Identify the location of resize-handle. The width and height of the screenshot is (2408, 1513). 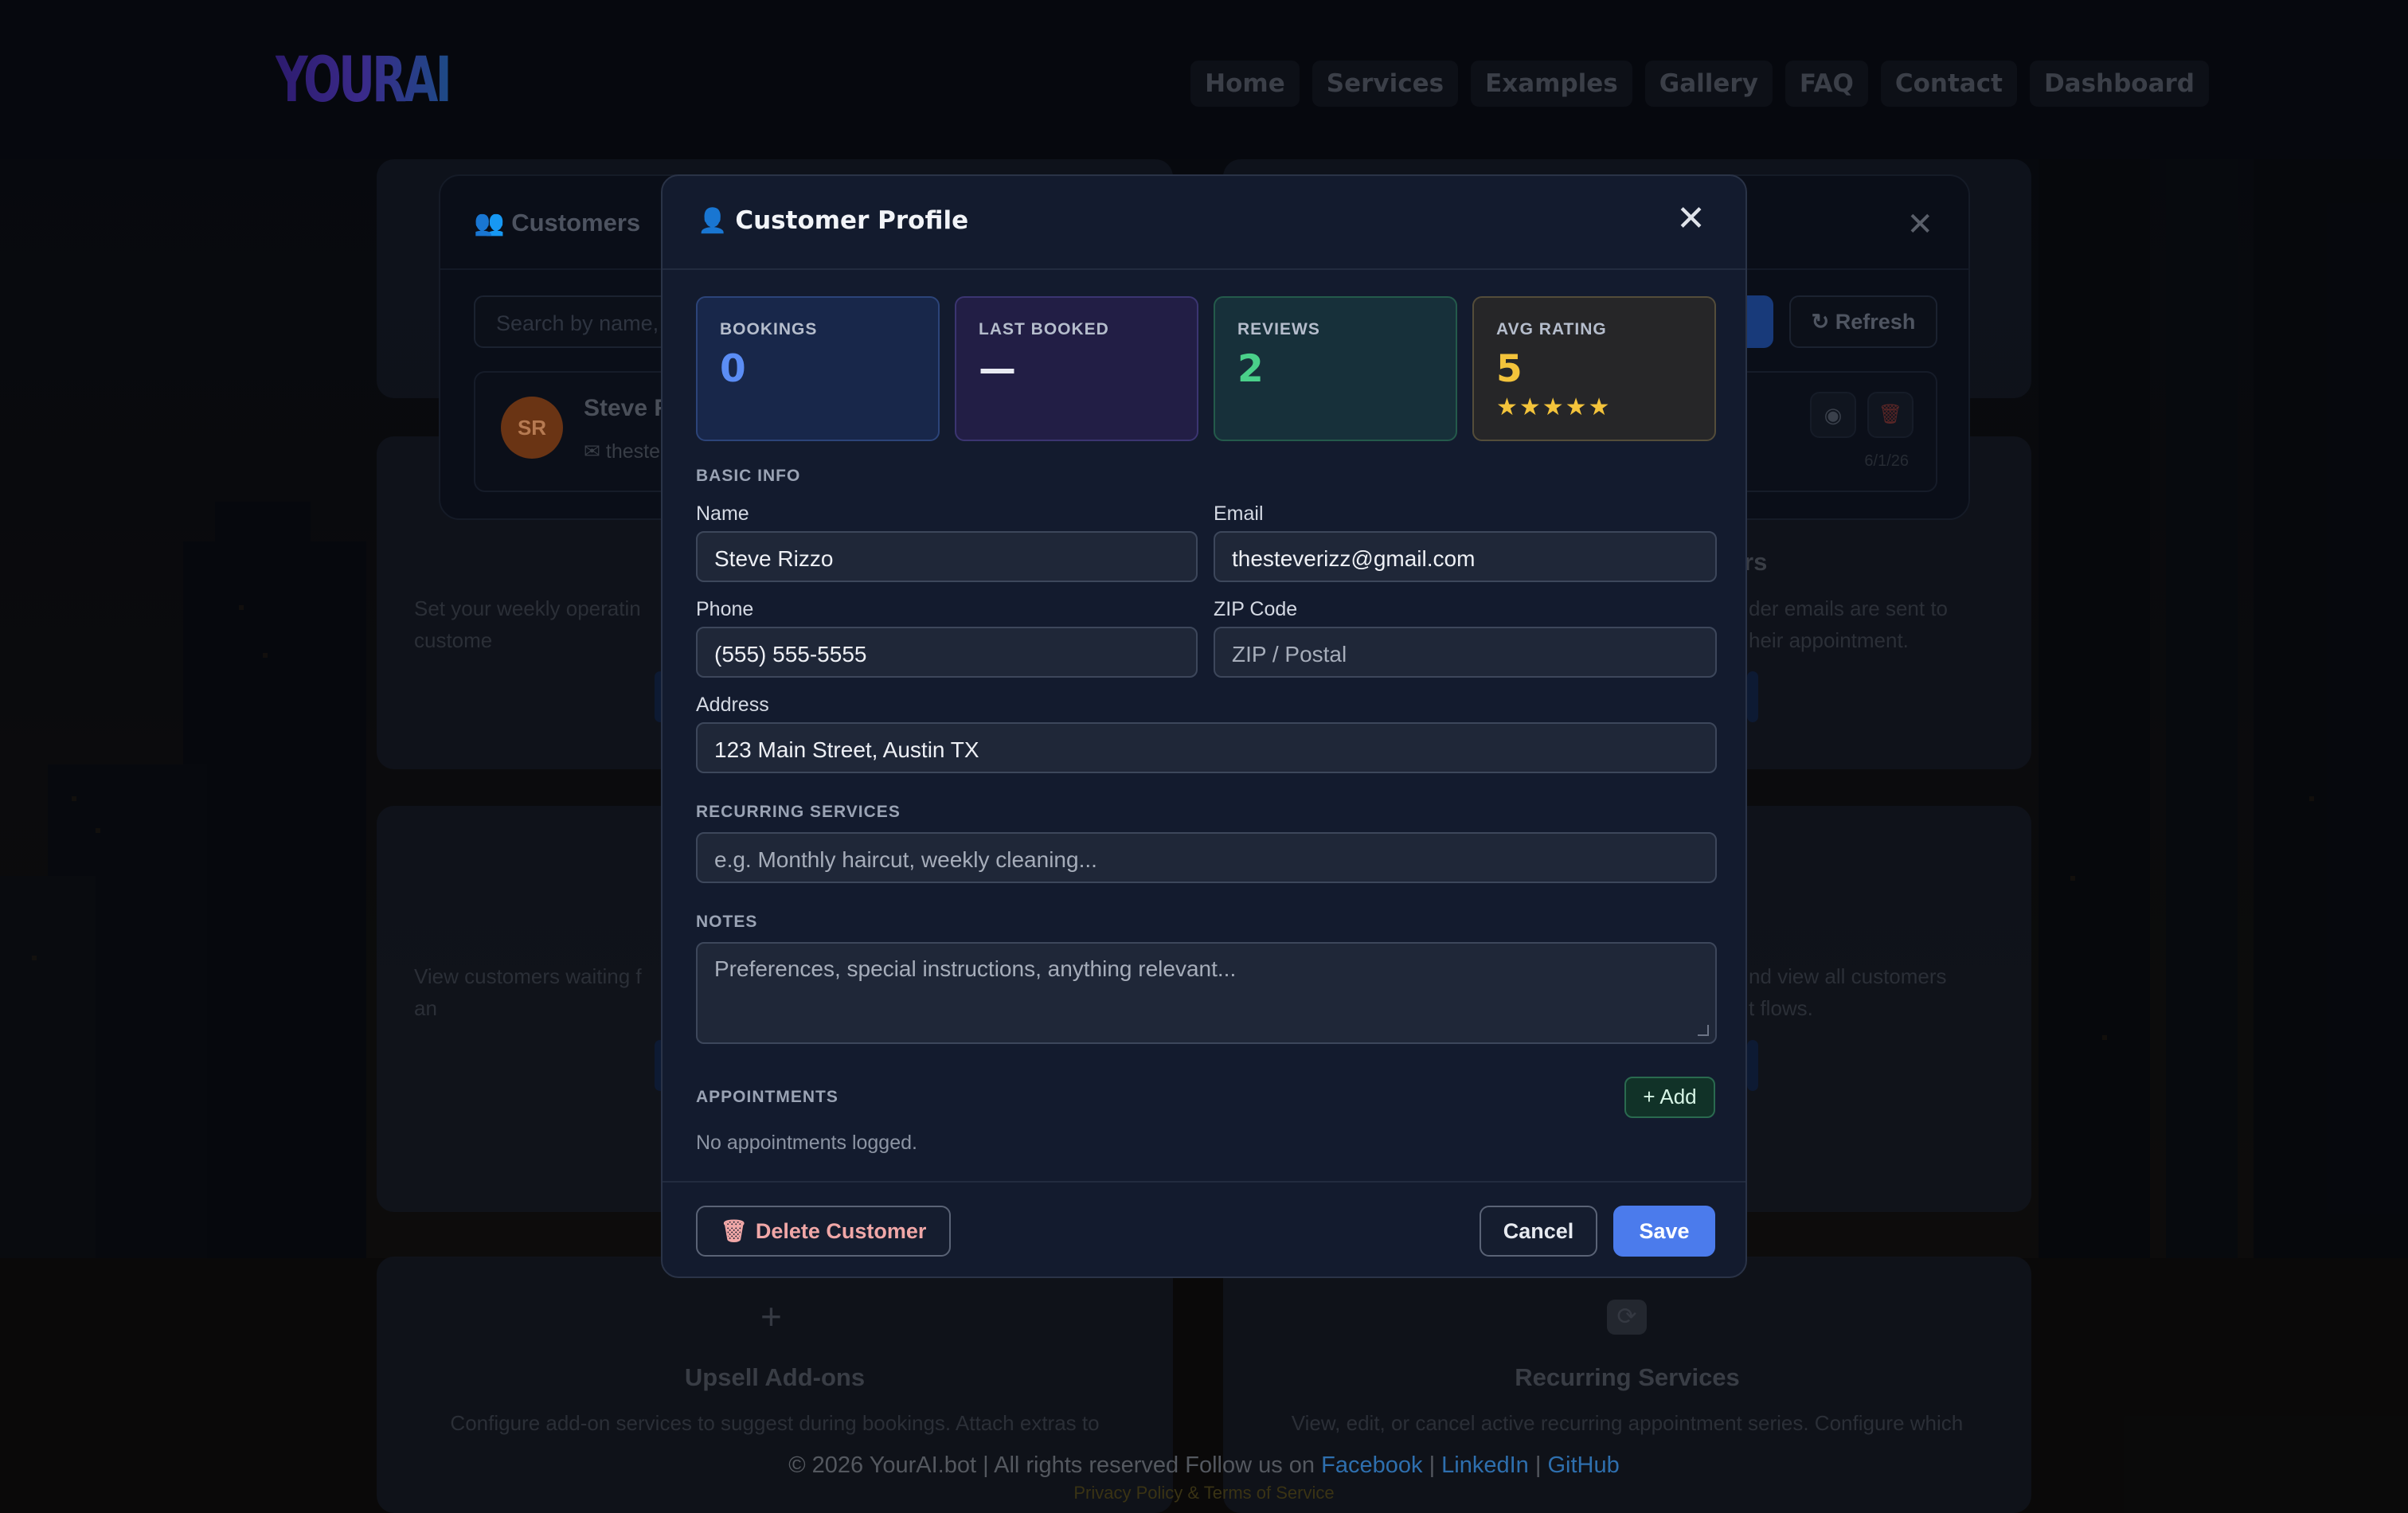
(1703, 1030).